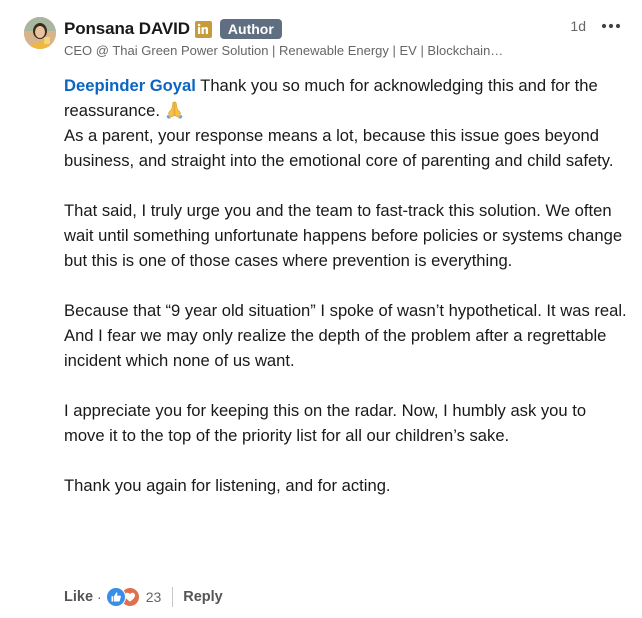  I want to click on mention-link: Deepinder Goyal, so click(130, 85).